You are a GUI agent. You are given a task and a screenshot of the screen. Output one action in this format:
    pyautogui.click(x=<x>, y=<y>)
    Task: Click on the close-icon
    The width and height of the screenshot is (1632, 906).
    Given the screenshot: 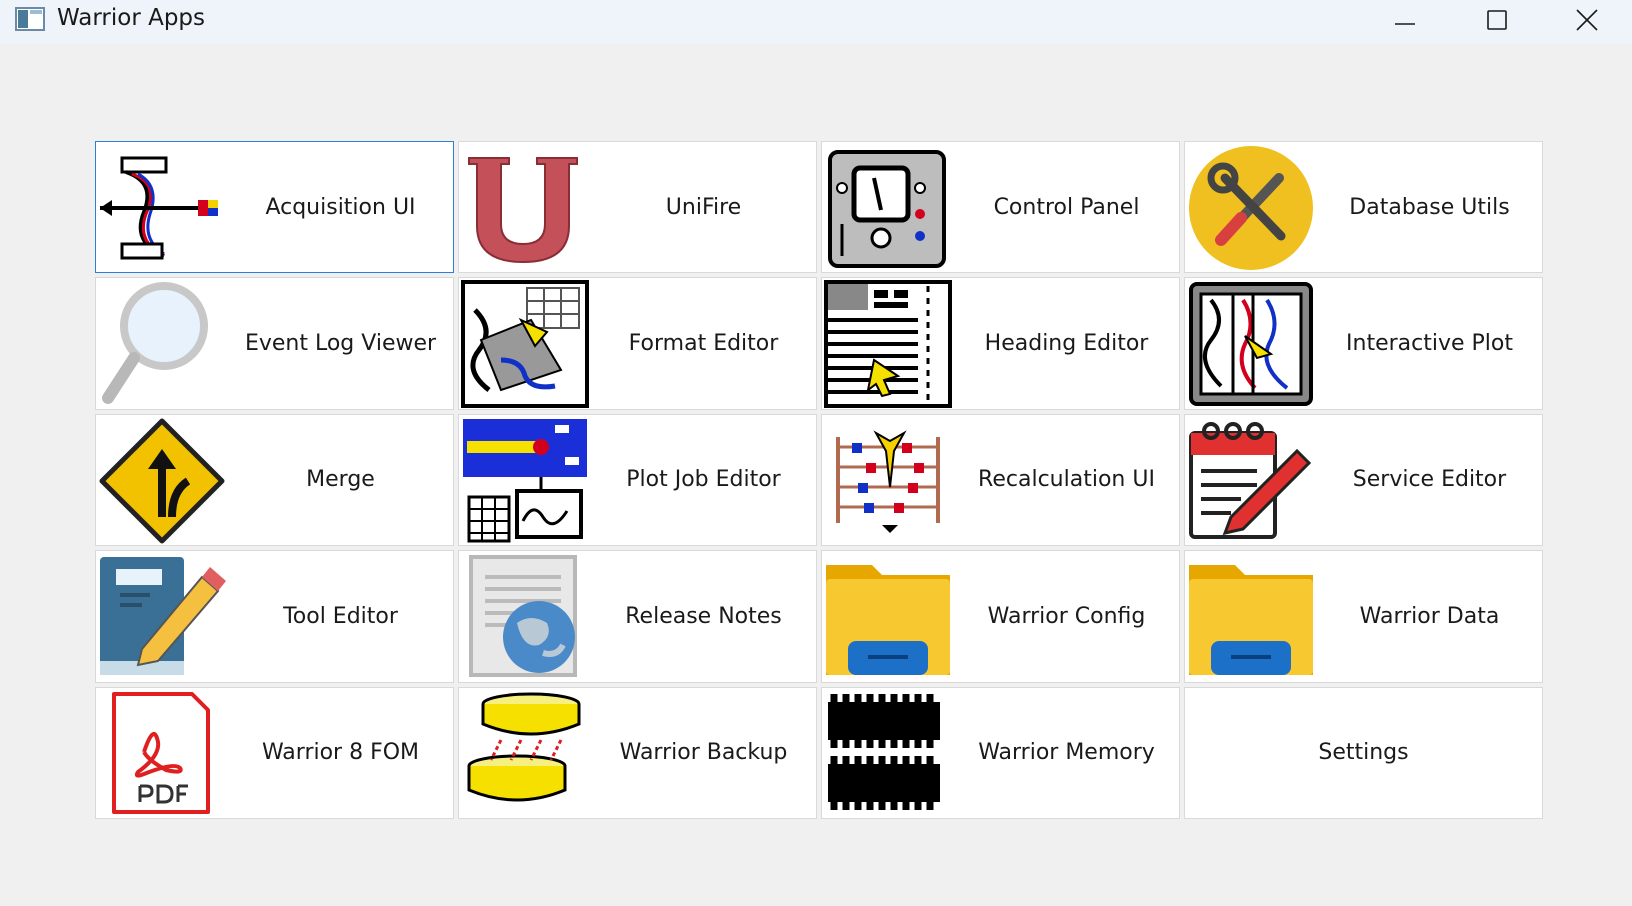 What is the action you would take?
    pyautogui.click(x=1587, y=20)
    